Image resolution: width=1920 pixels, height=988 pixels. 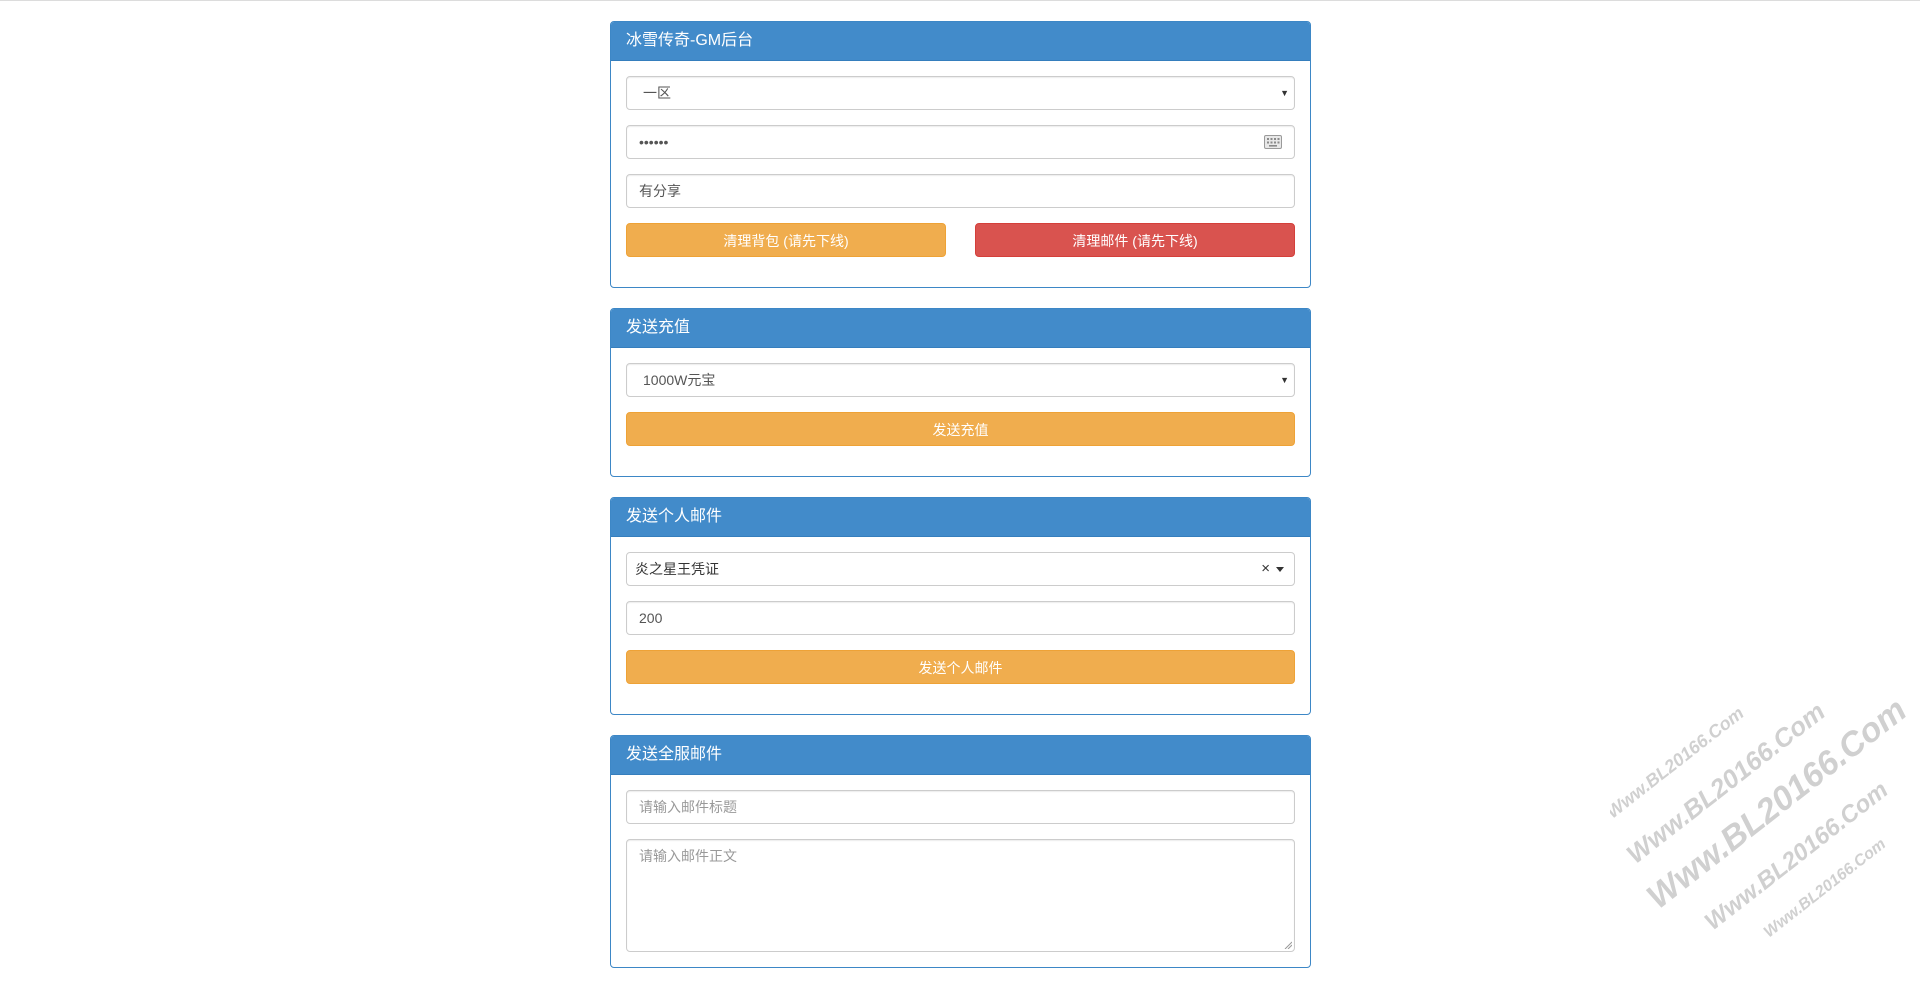 I want to click on player-name-field: 有分享, so click(x=960, y=191).